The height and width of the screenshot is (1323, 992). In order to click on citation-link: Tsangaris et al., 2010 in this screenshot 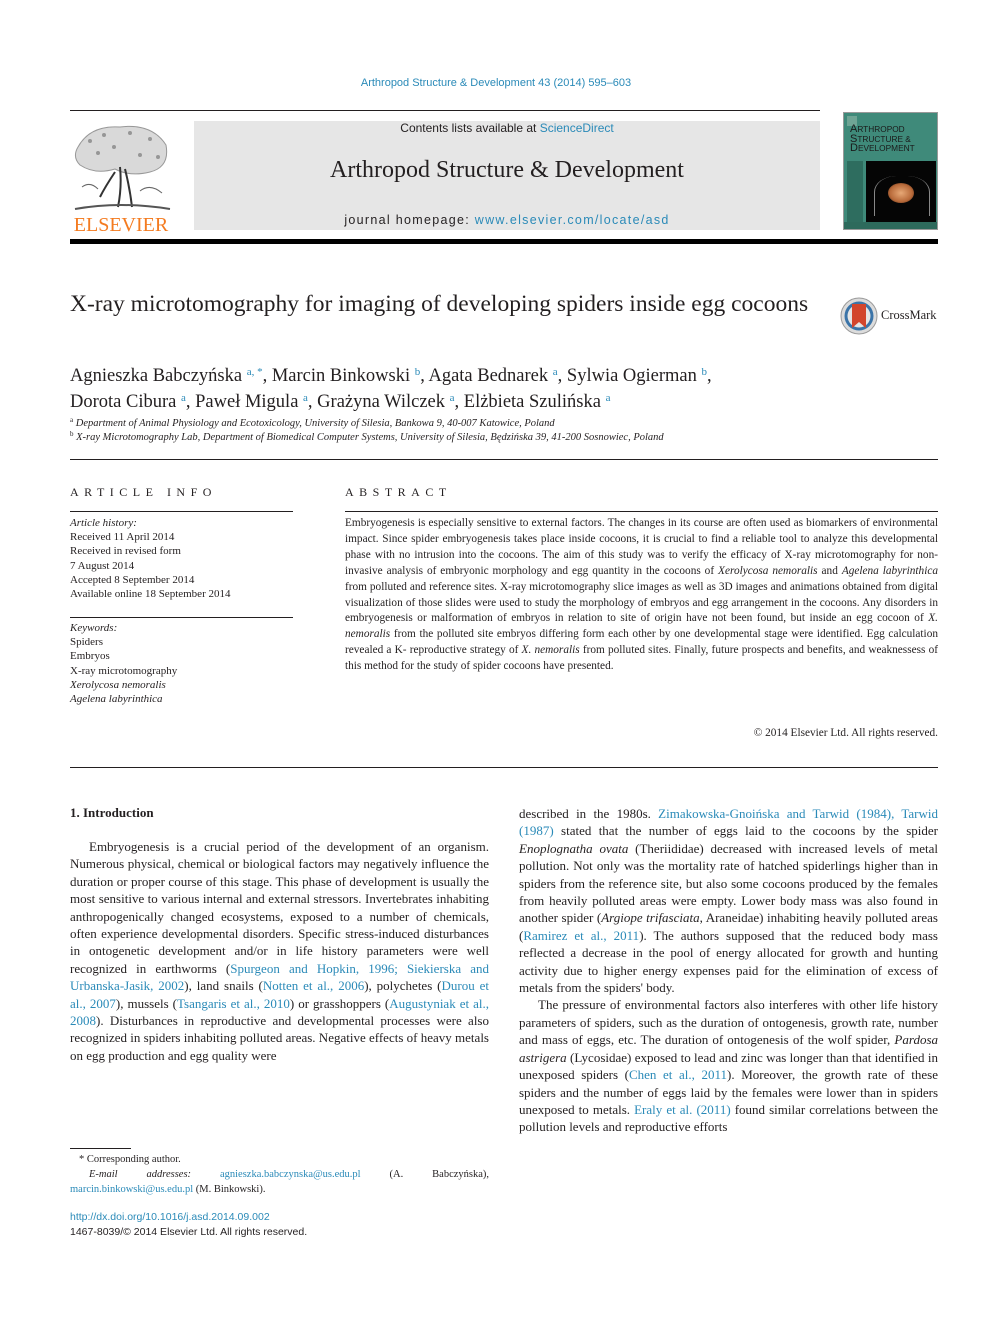, I will do `click(233, 1003)`.